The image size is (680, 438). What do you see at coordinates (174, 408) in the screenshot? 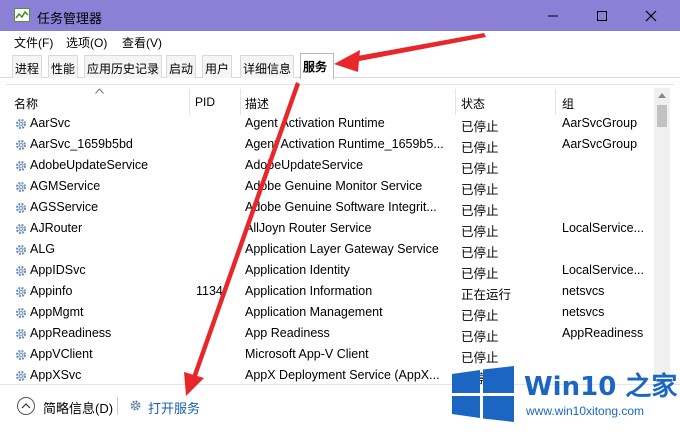
I see `open-services-label: 打开服务` at bounding box center [174, 408].